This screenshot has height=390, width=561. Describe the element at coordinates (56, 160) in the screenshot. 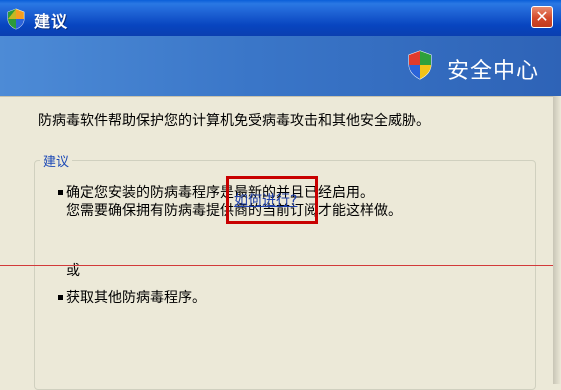

I see `group-title: 建议` at that location.